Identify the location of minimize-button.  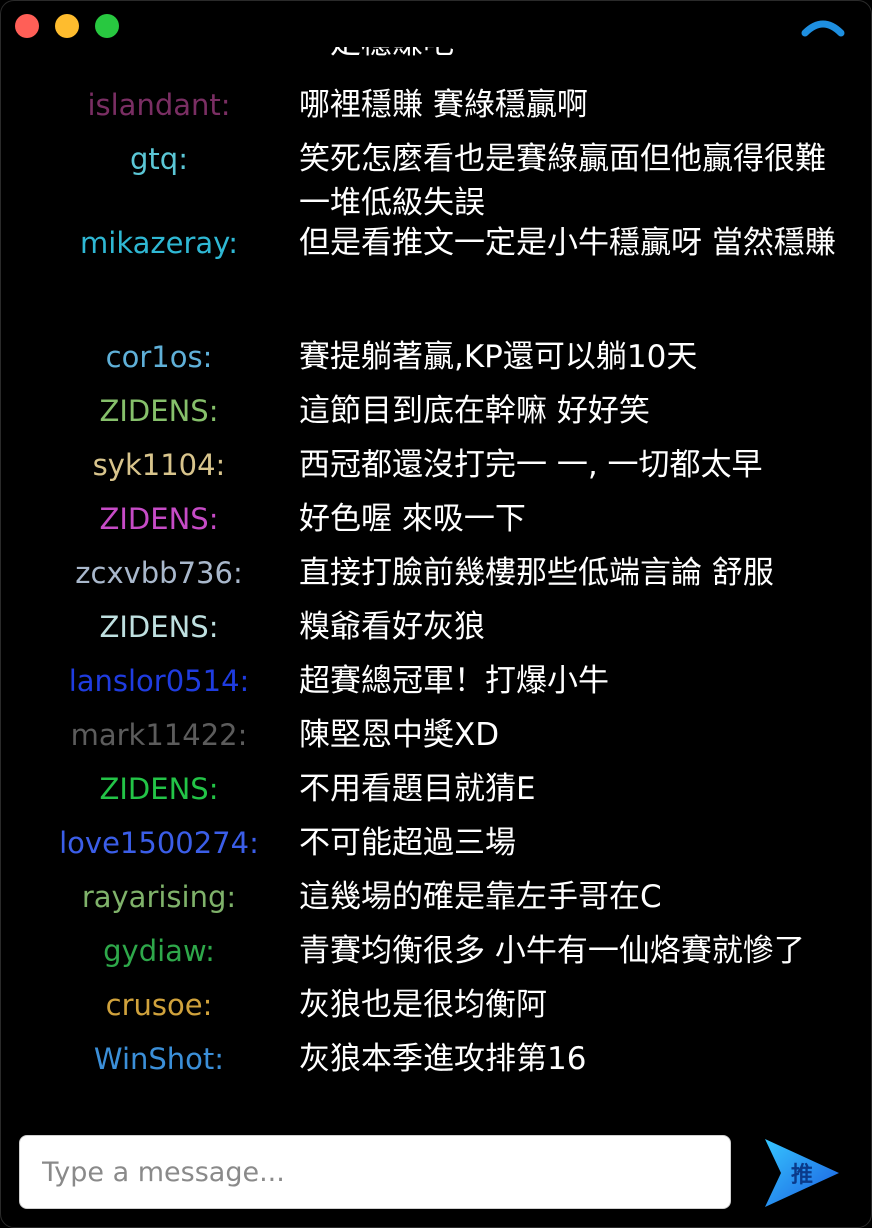
(67, 26).